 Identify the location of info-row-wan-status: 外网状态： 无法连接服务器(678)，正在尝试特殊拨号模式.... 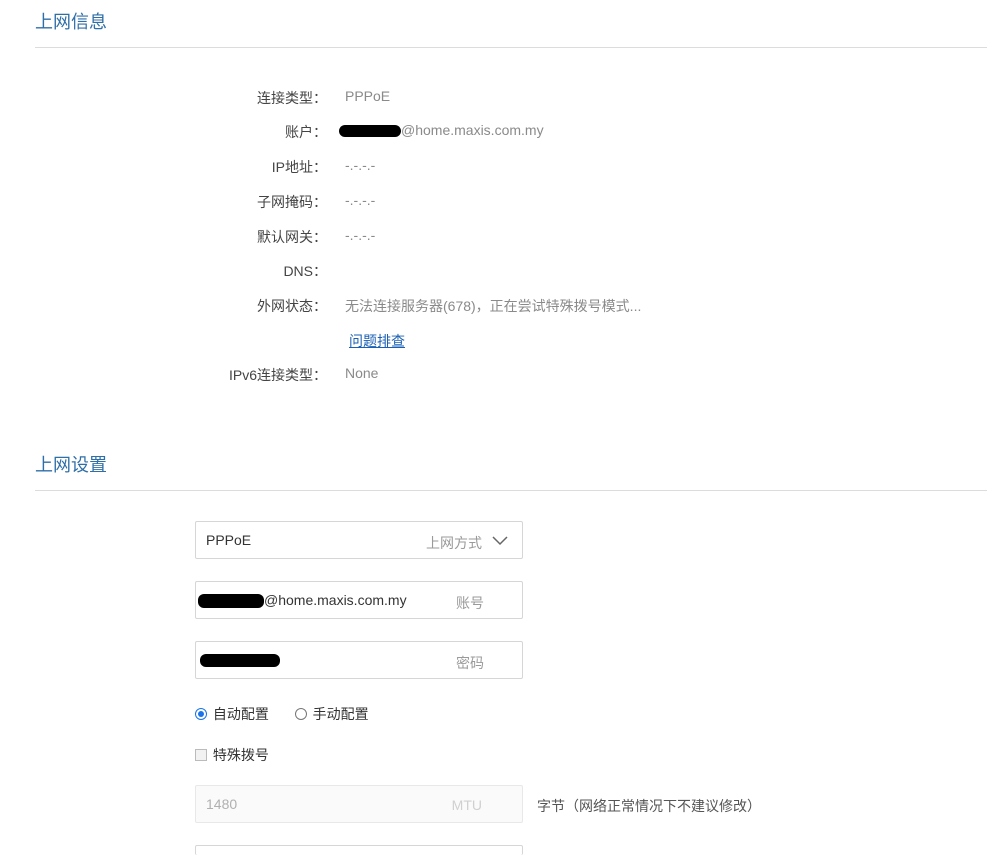
(493, 306).